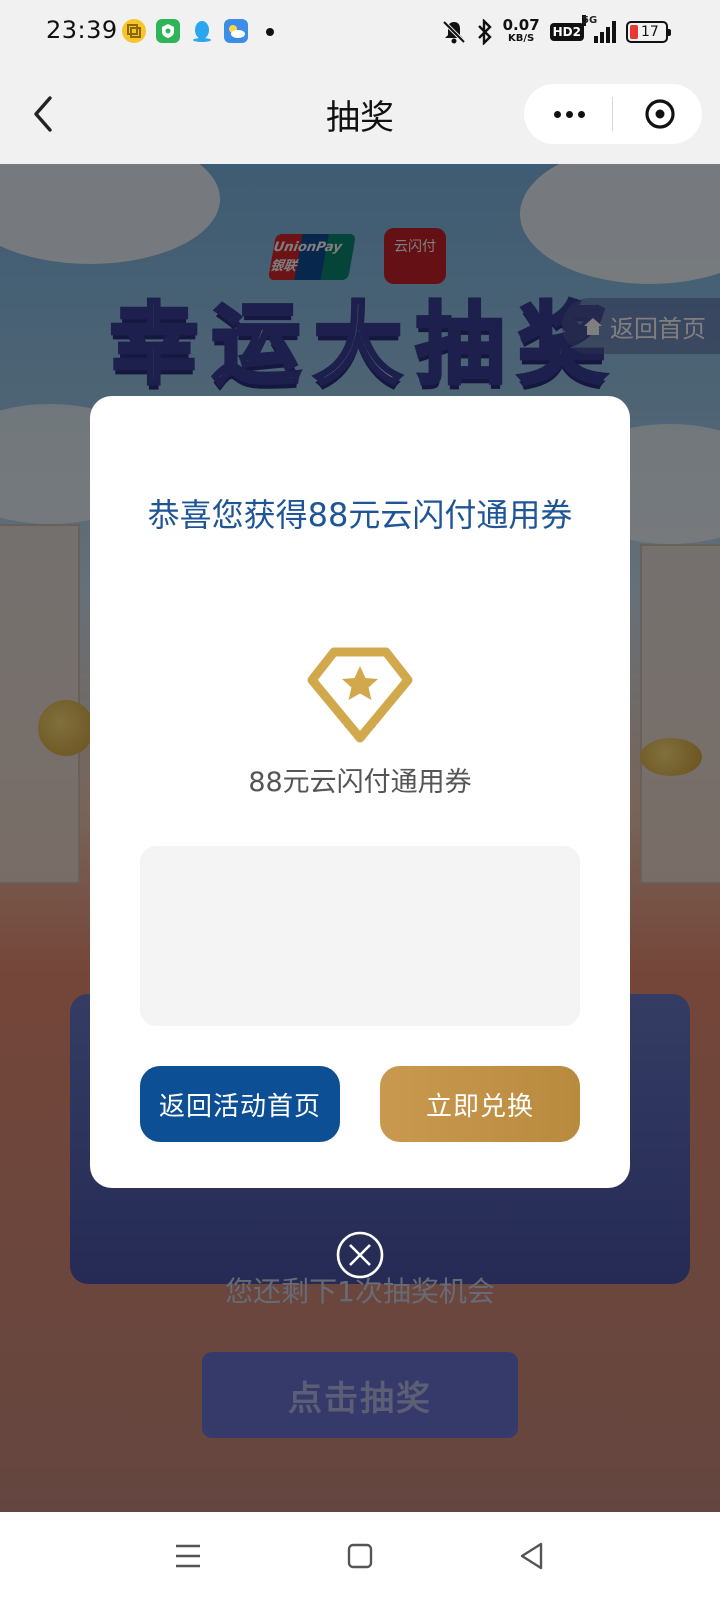 The image size is (720, 1600). Describe the element at coordinates (82, 30) in the screenshot. I see `status-time: 23:39` at that location.